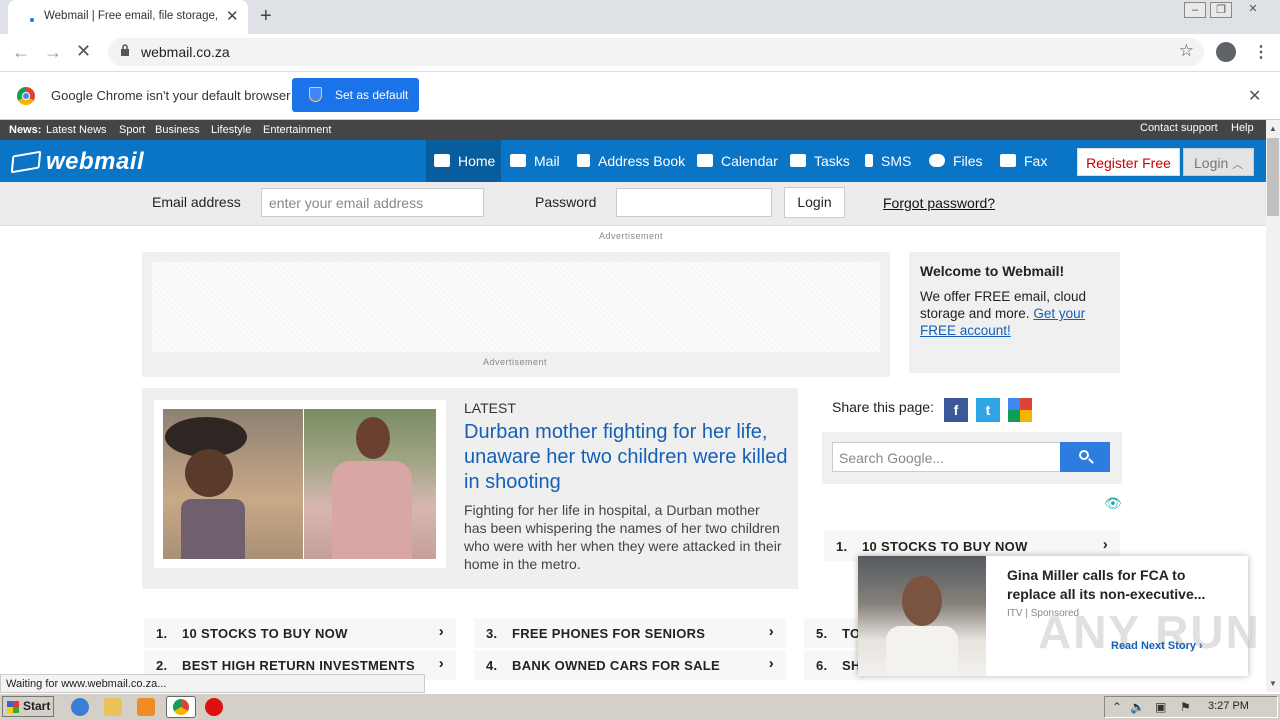  Describe the element at coordinates (1160, 707) in the screenshot. I see `network-icon: ▣` at that location.